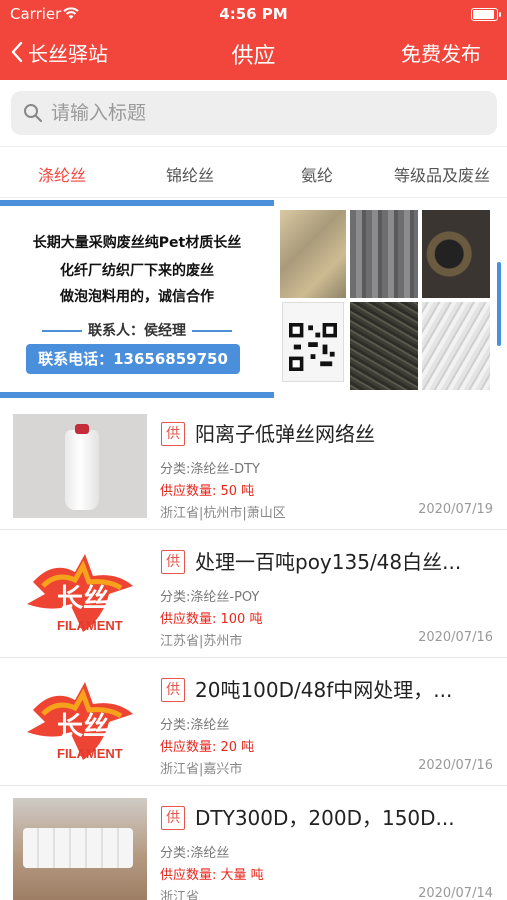  I want to click on qr-code-panel, so click(313, 342).